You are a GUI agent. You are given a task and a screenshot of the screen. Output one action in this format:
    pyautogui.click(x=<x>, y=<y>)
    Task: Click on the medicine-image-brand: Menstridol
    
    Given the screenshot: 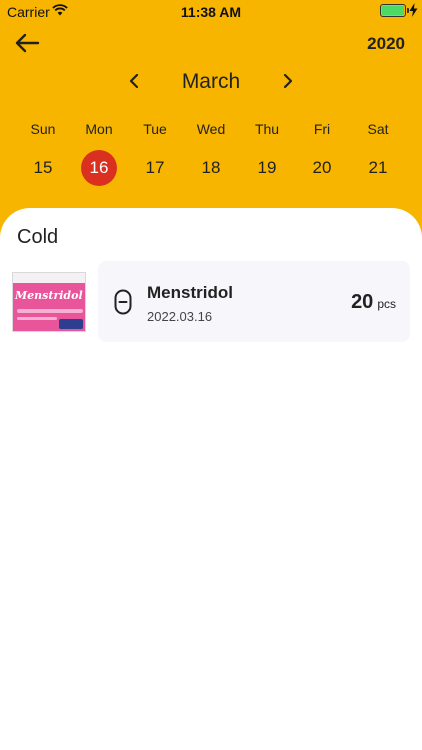 What is the action you would take?
    pyautogui.click(x=49, y=295)
    